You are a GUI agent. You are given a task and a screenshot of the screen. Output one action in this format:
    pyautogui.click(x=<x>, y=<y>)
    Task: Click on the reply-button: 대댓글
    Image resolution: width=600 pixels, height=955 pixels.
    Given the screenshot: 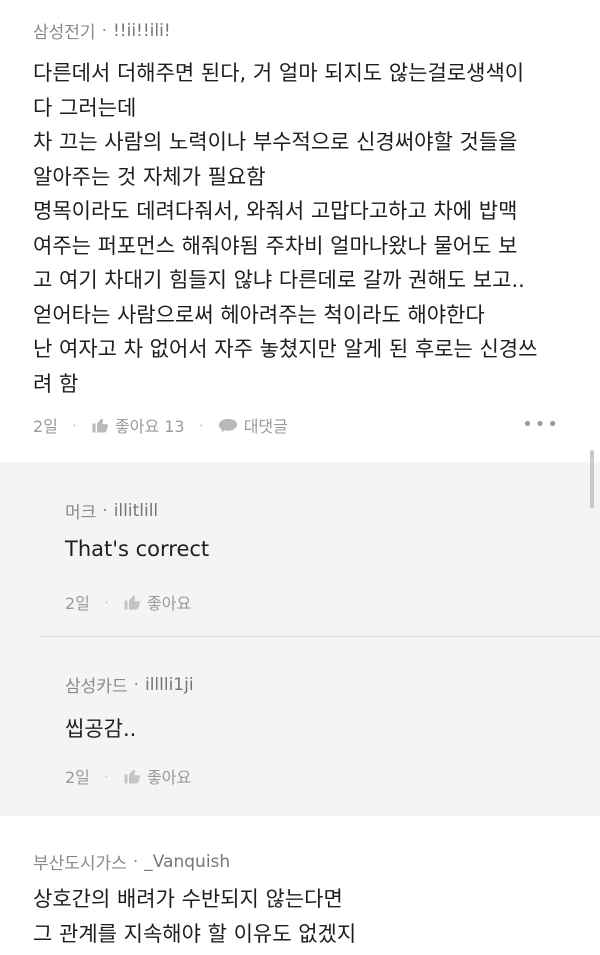 What is the action you would take?
    pyautogui.click(x=253, y=425)
    